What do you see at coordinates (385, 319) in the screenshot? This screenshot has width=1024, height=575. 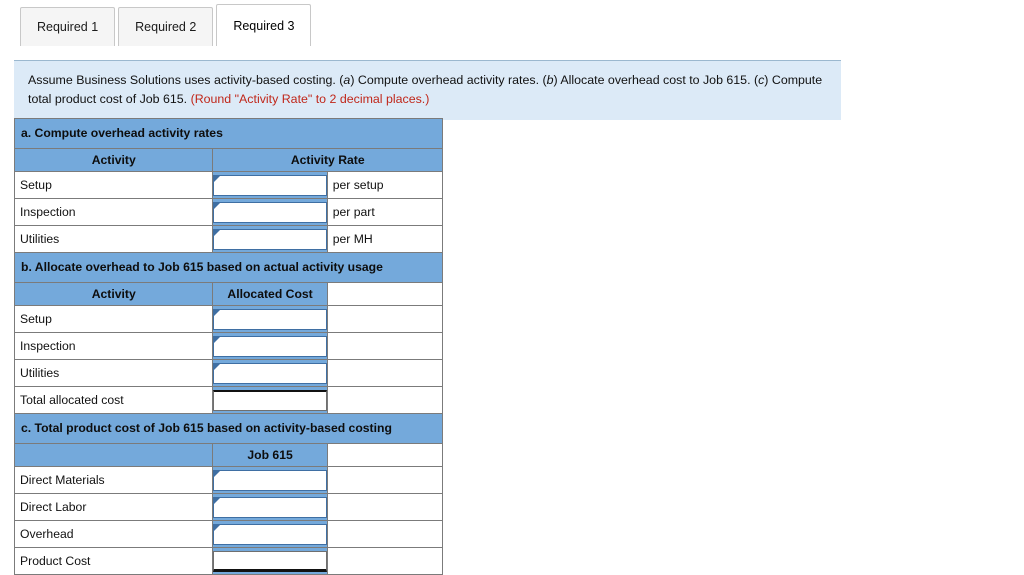 I see `section-b-row-0-spacer` at bounding box center [385, 319].